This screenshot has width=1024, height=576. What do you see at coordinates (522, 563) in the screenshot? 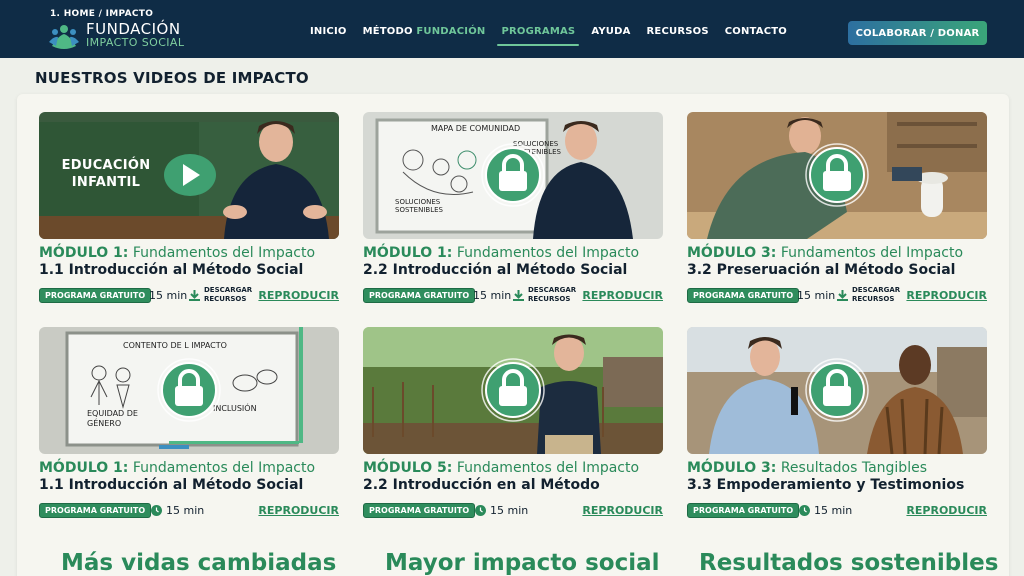
I see `stat-heading: Mayor impacto social` at bounding box center [522, 563].